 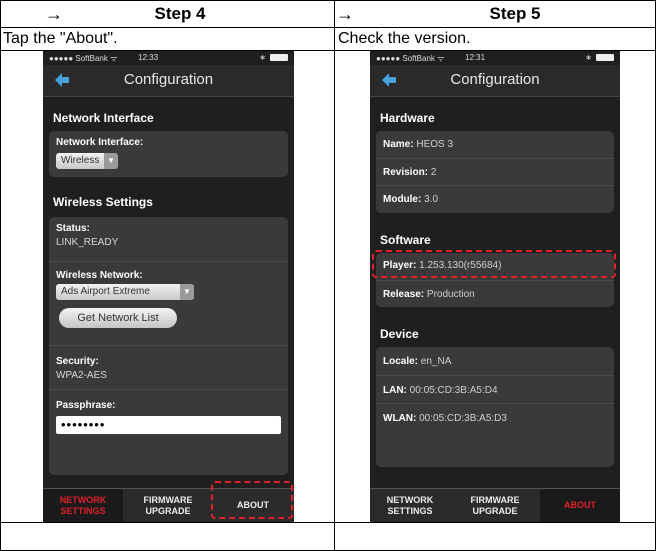 What do you see at coordinates (400, 418) in the screenshot?
I see `wlan-label: WLAN:` at bounding box center [400, 418].